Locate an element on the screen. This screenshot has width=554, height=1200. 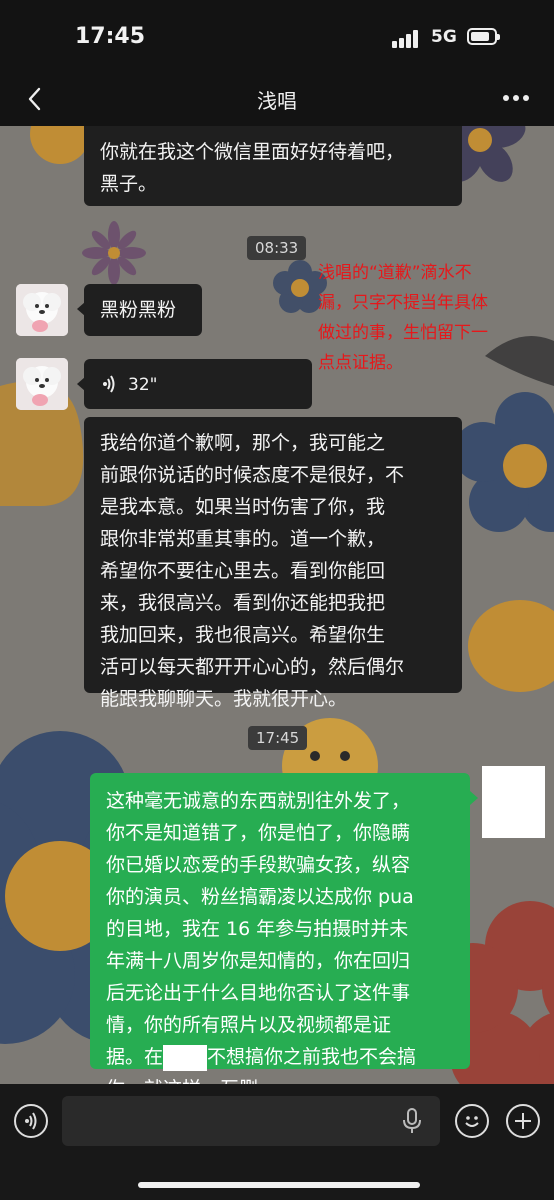
chat-header: 浅唱 is located at coordinates (277, 99).